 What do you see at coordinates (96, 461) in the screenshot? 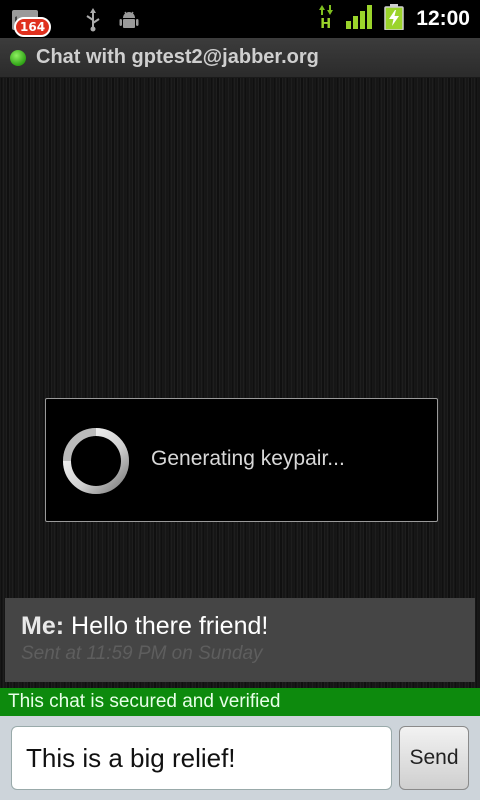
I see `spinner-icon` at bounding box center [96, 461].